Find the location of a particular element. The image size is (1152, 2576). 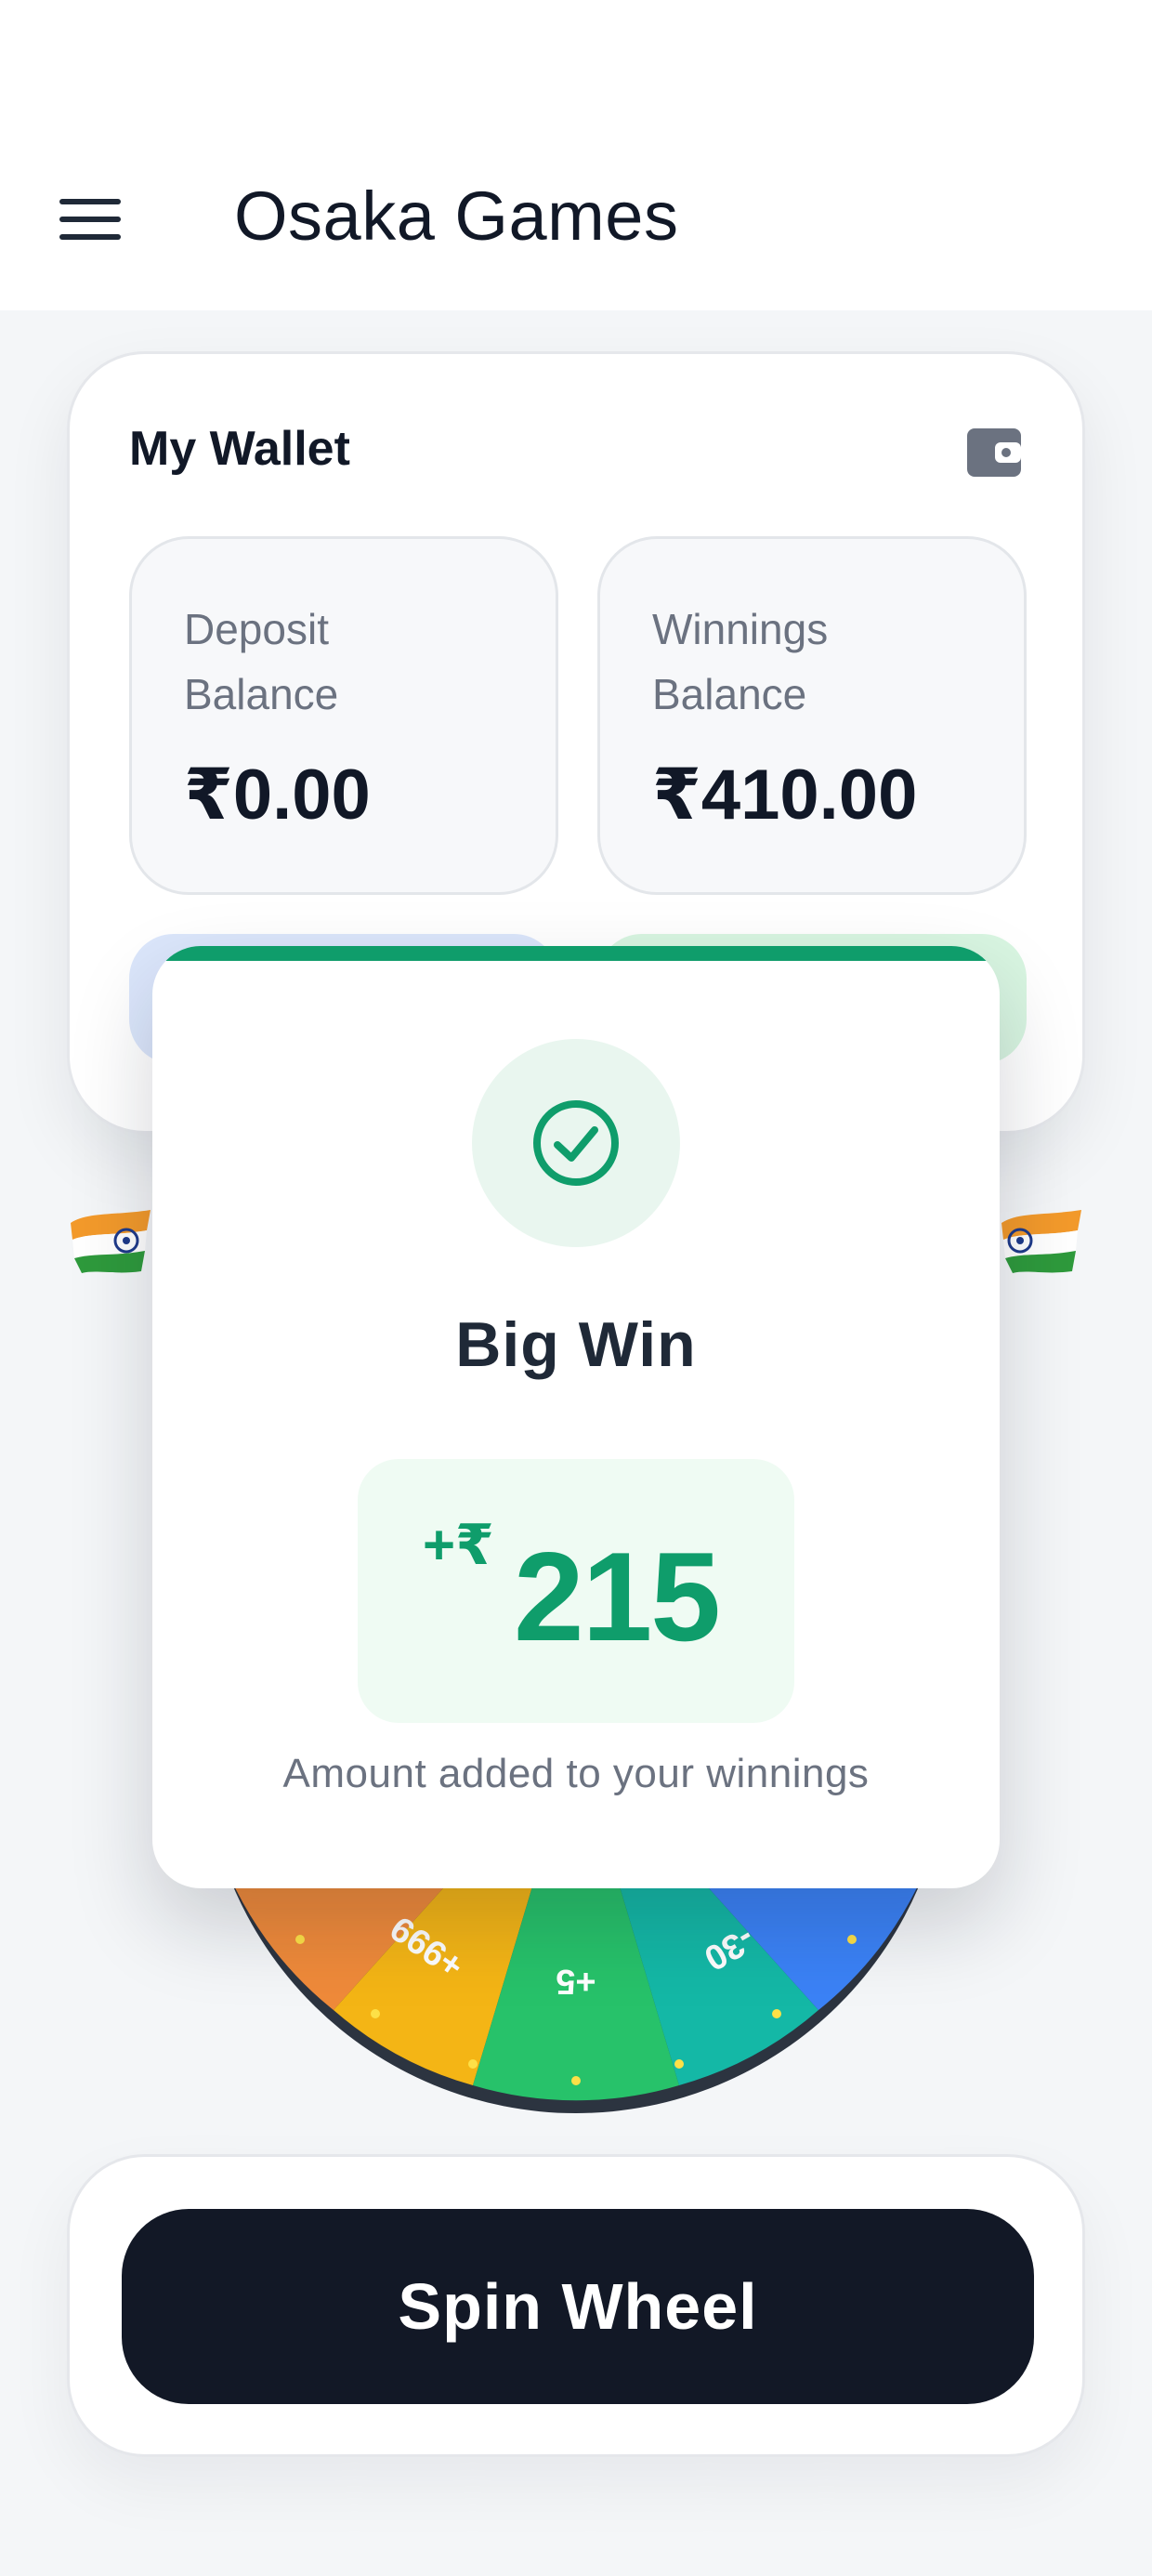

winnings-balance-value: ₹410.00 is located at coordinates (785, 795).